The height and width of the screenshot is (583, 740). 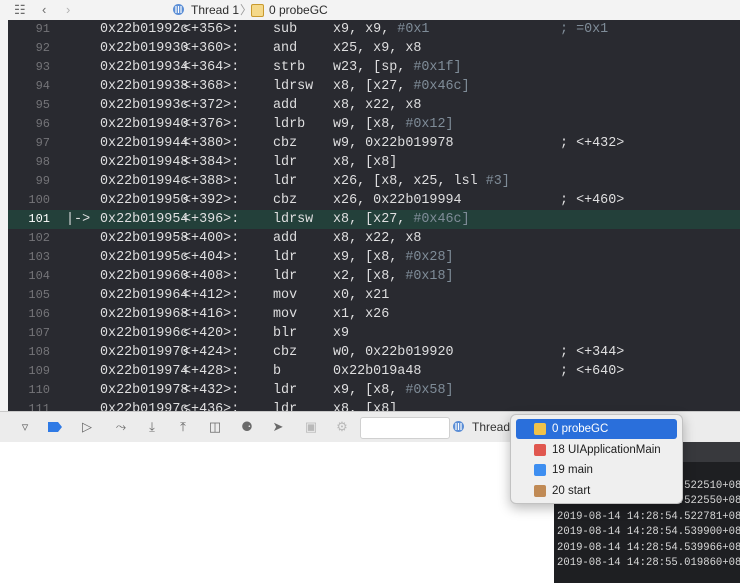 I want to click on instruction-operands: x8, [x27, #0x46c], so click(x=401, y=219).